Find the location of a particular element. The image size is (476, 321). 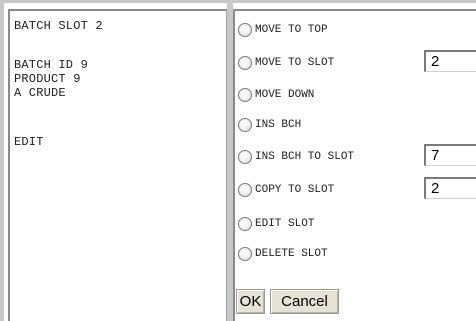

option-edit-slot: EDIT SLOT is located at coordinates (276, 224).